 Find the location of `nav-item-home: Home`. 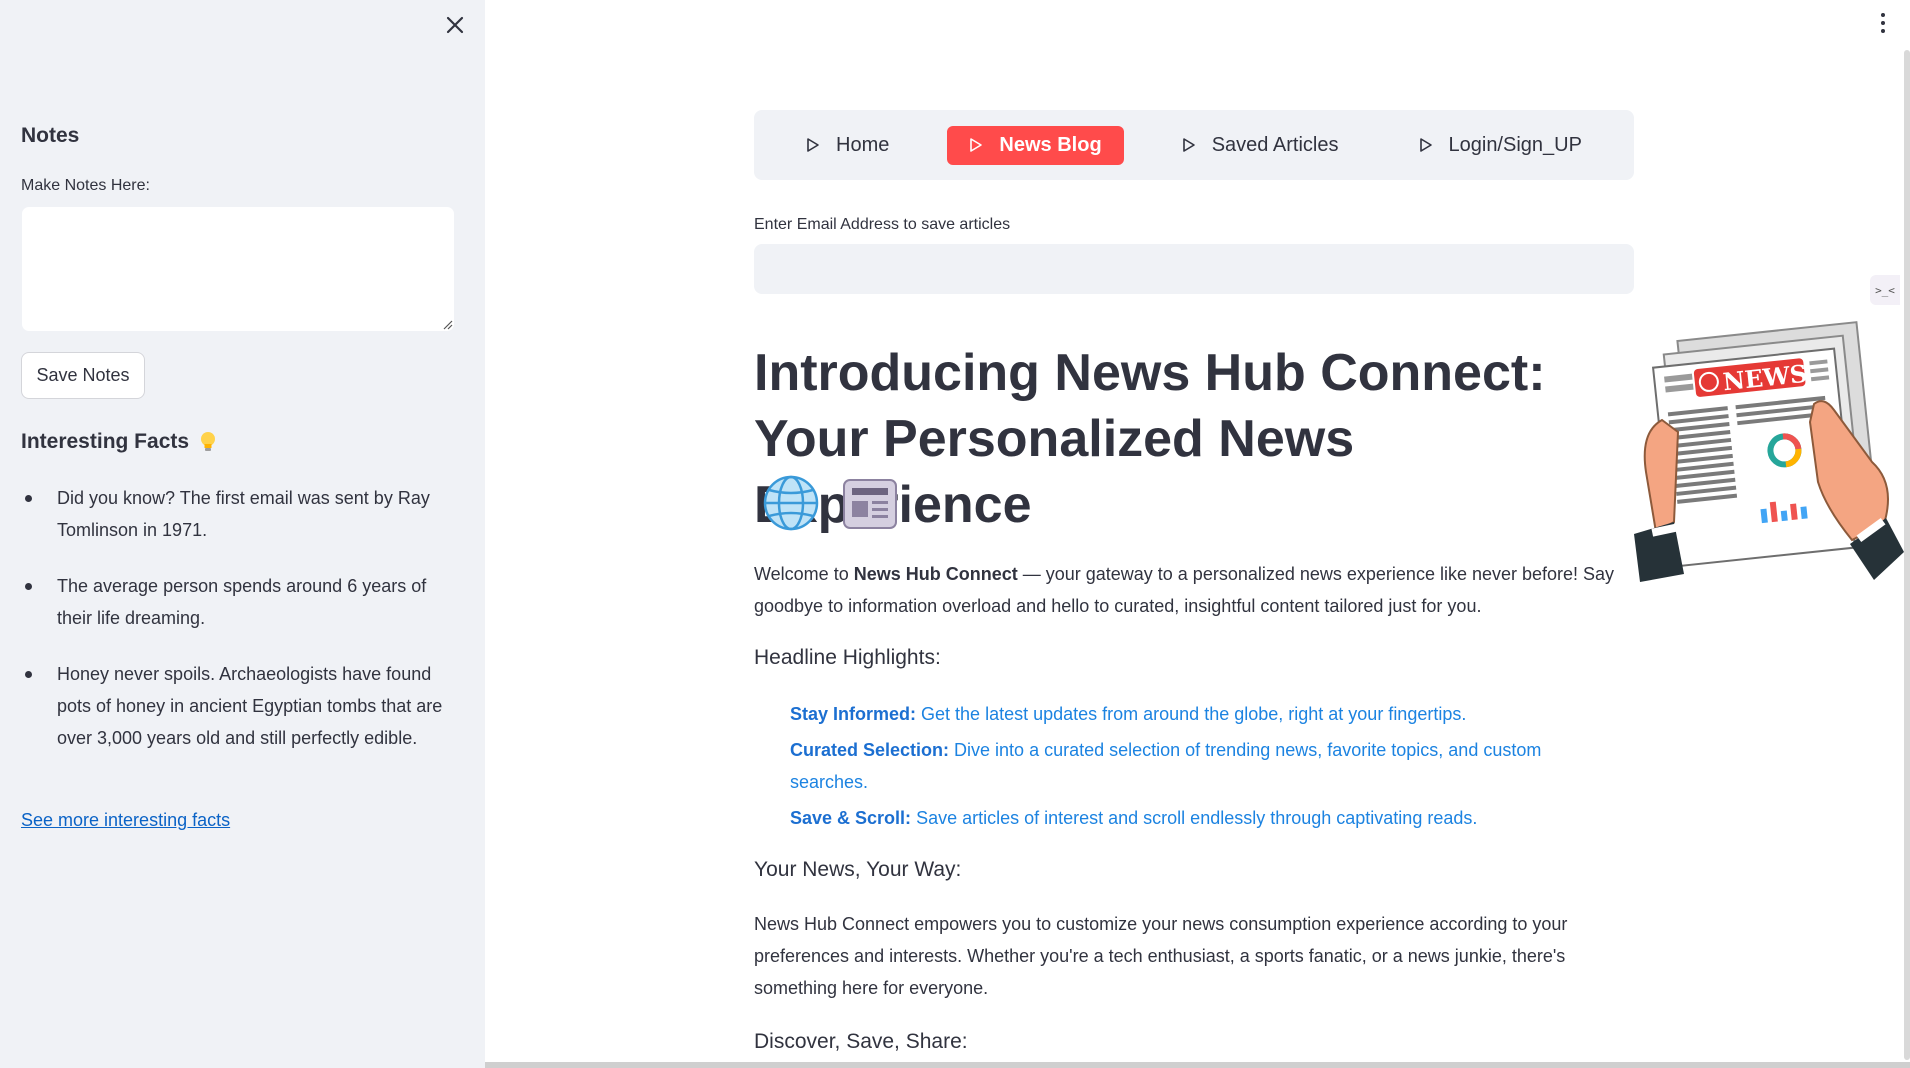

nav-item-home: Home is located at coordinates (847, 145).